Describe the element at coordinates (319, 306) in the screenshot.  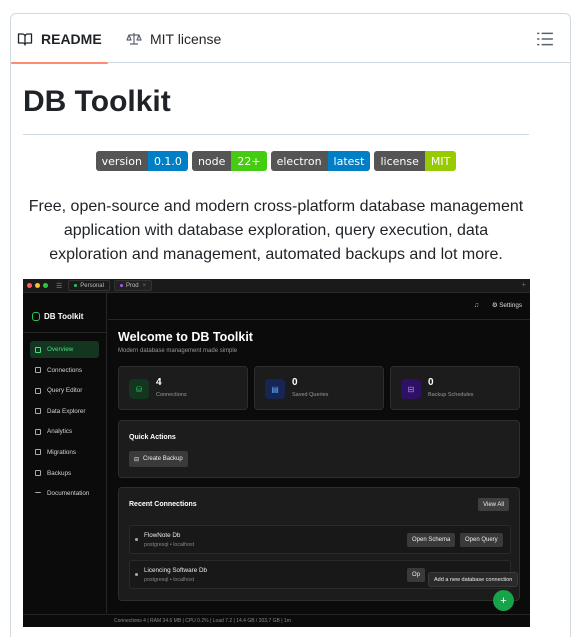
I see `app-topbar: ♫ ⚙ Settings` at that location.